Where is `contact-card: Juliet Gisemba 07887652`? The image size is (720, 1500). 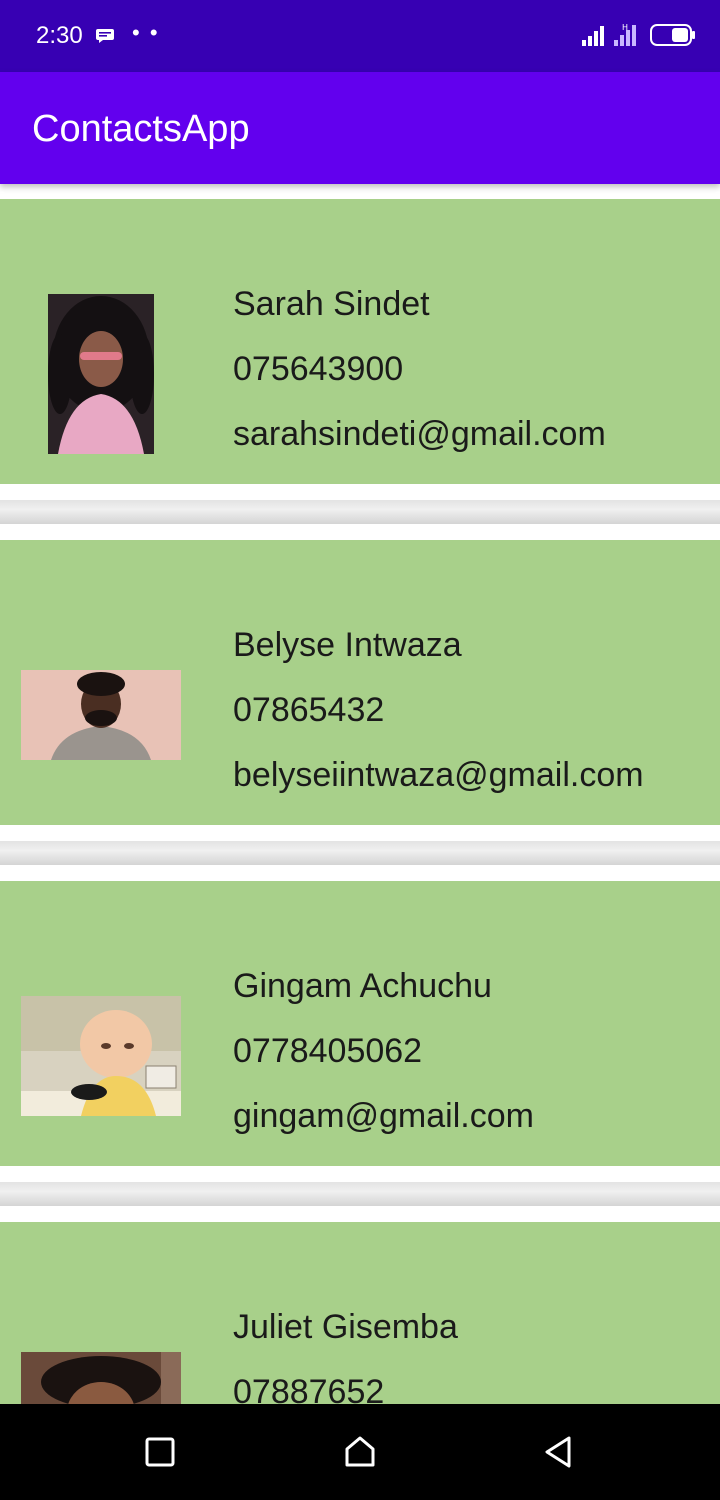
contact-card: Juliet Gisemba 07887652 is located at coordinates (360, 1313).